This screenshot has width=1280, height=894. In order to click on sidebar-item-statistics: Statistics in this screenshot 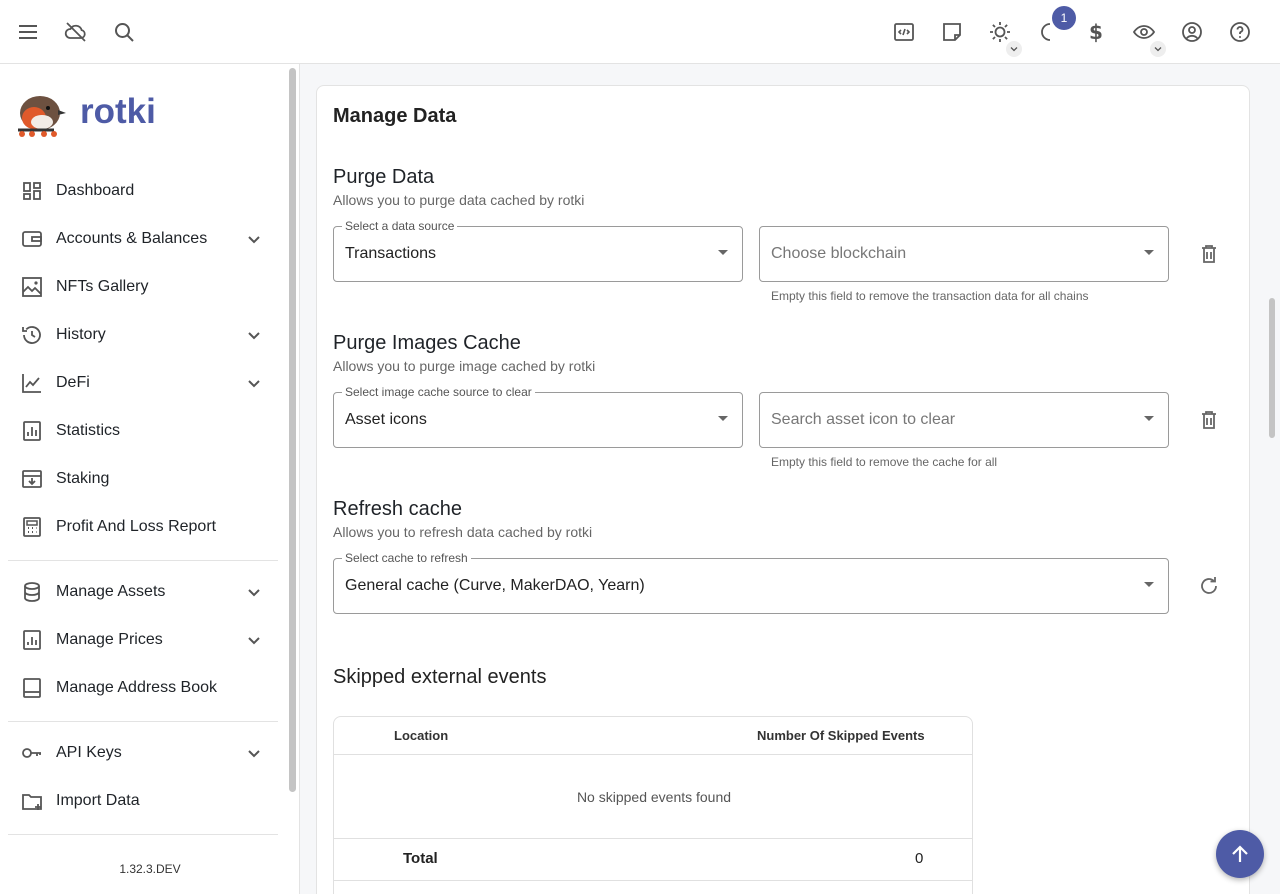, I will do `click(143, 431)`.